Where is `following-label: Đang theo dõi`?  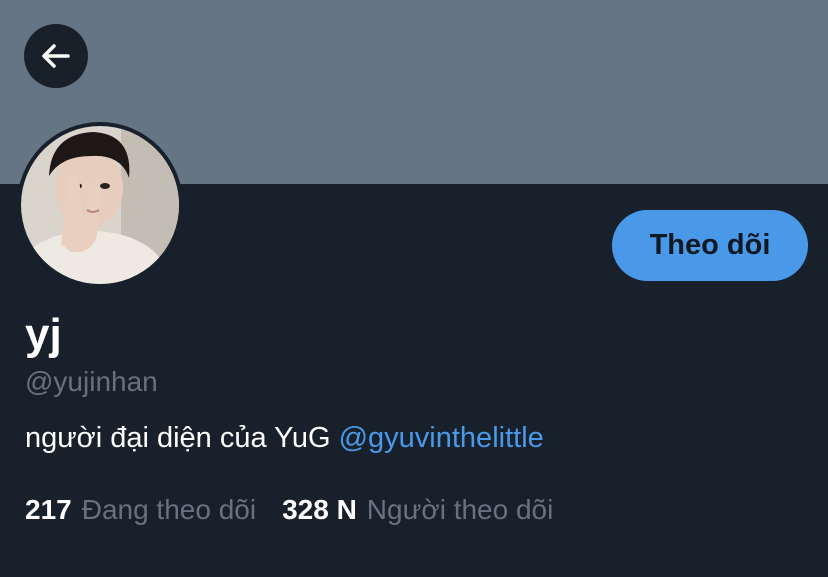 following-label: Đang theo dõi is located at coordinates (169, 509).